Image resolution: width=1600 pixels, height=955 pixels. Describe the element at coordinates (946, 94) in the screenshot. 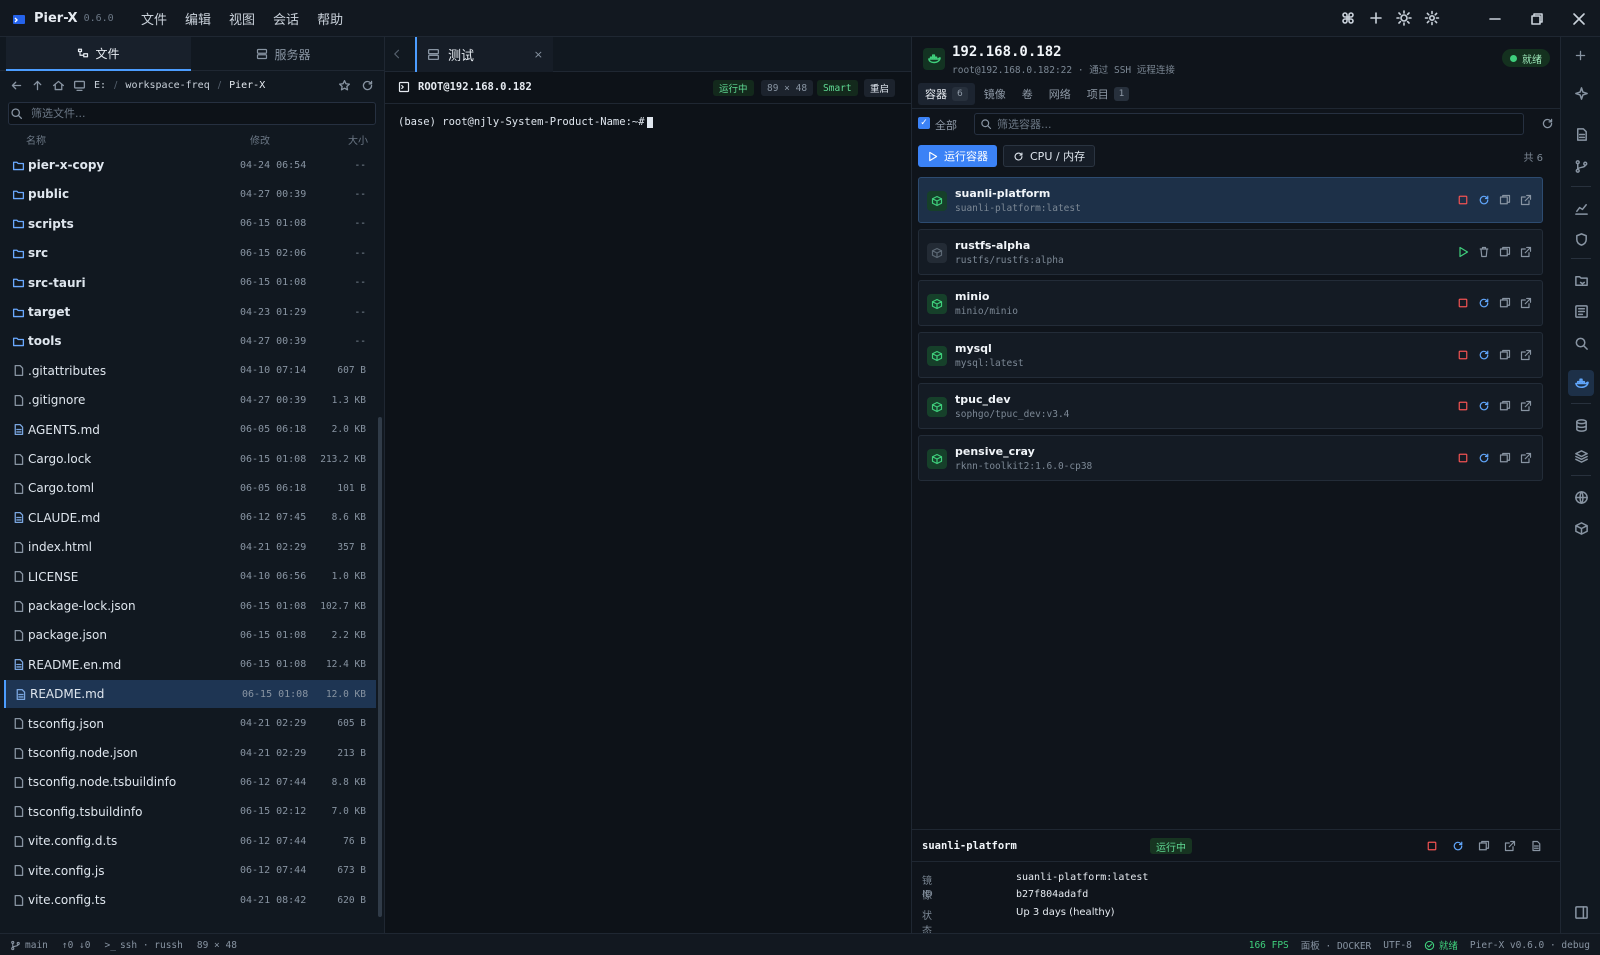

I see `tab-containers: 容器 6` at that location.